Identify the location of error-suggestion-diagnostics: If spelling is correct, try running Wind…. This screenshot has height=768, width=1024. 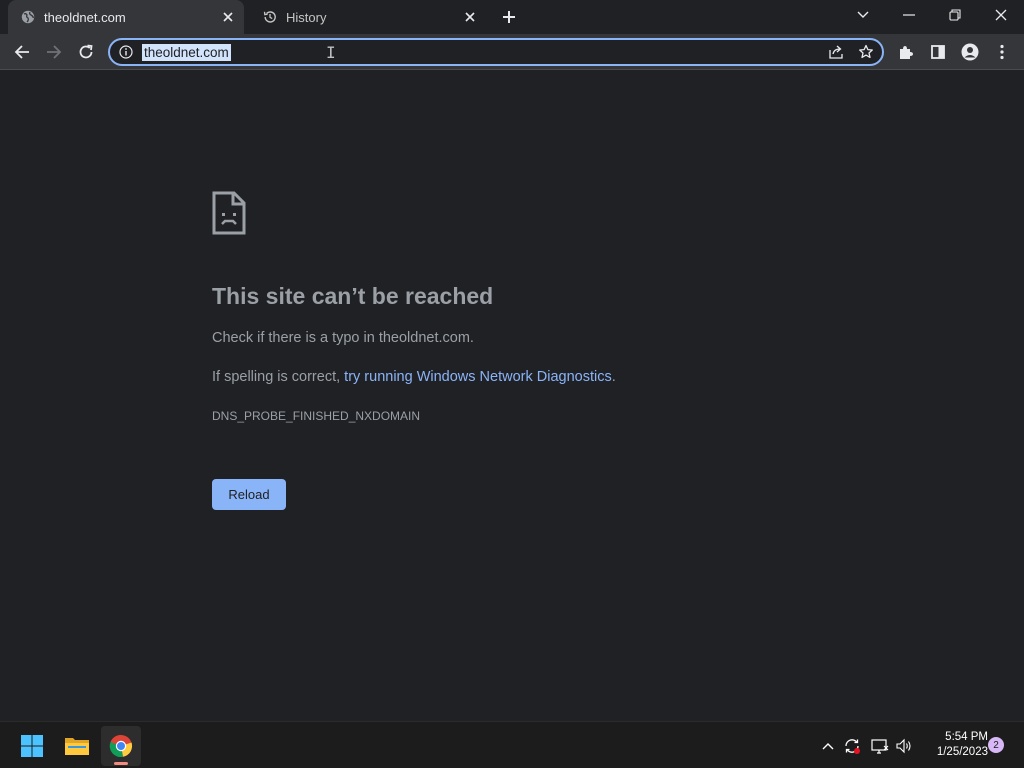
(414, 377).